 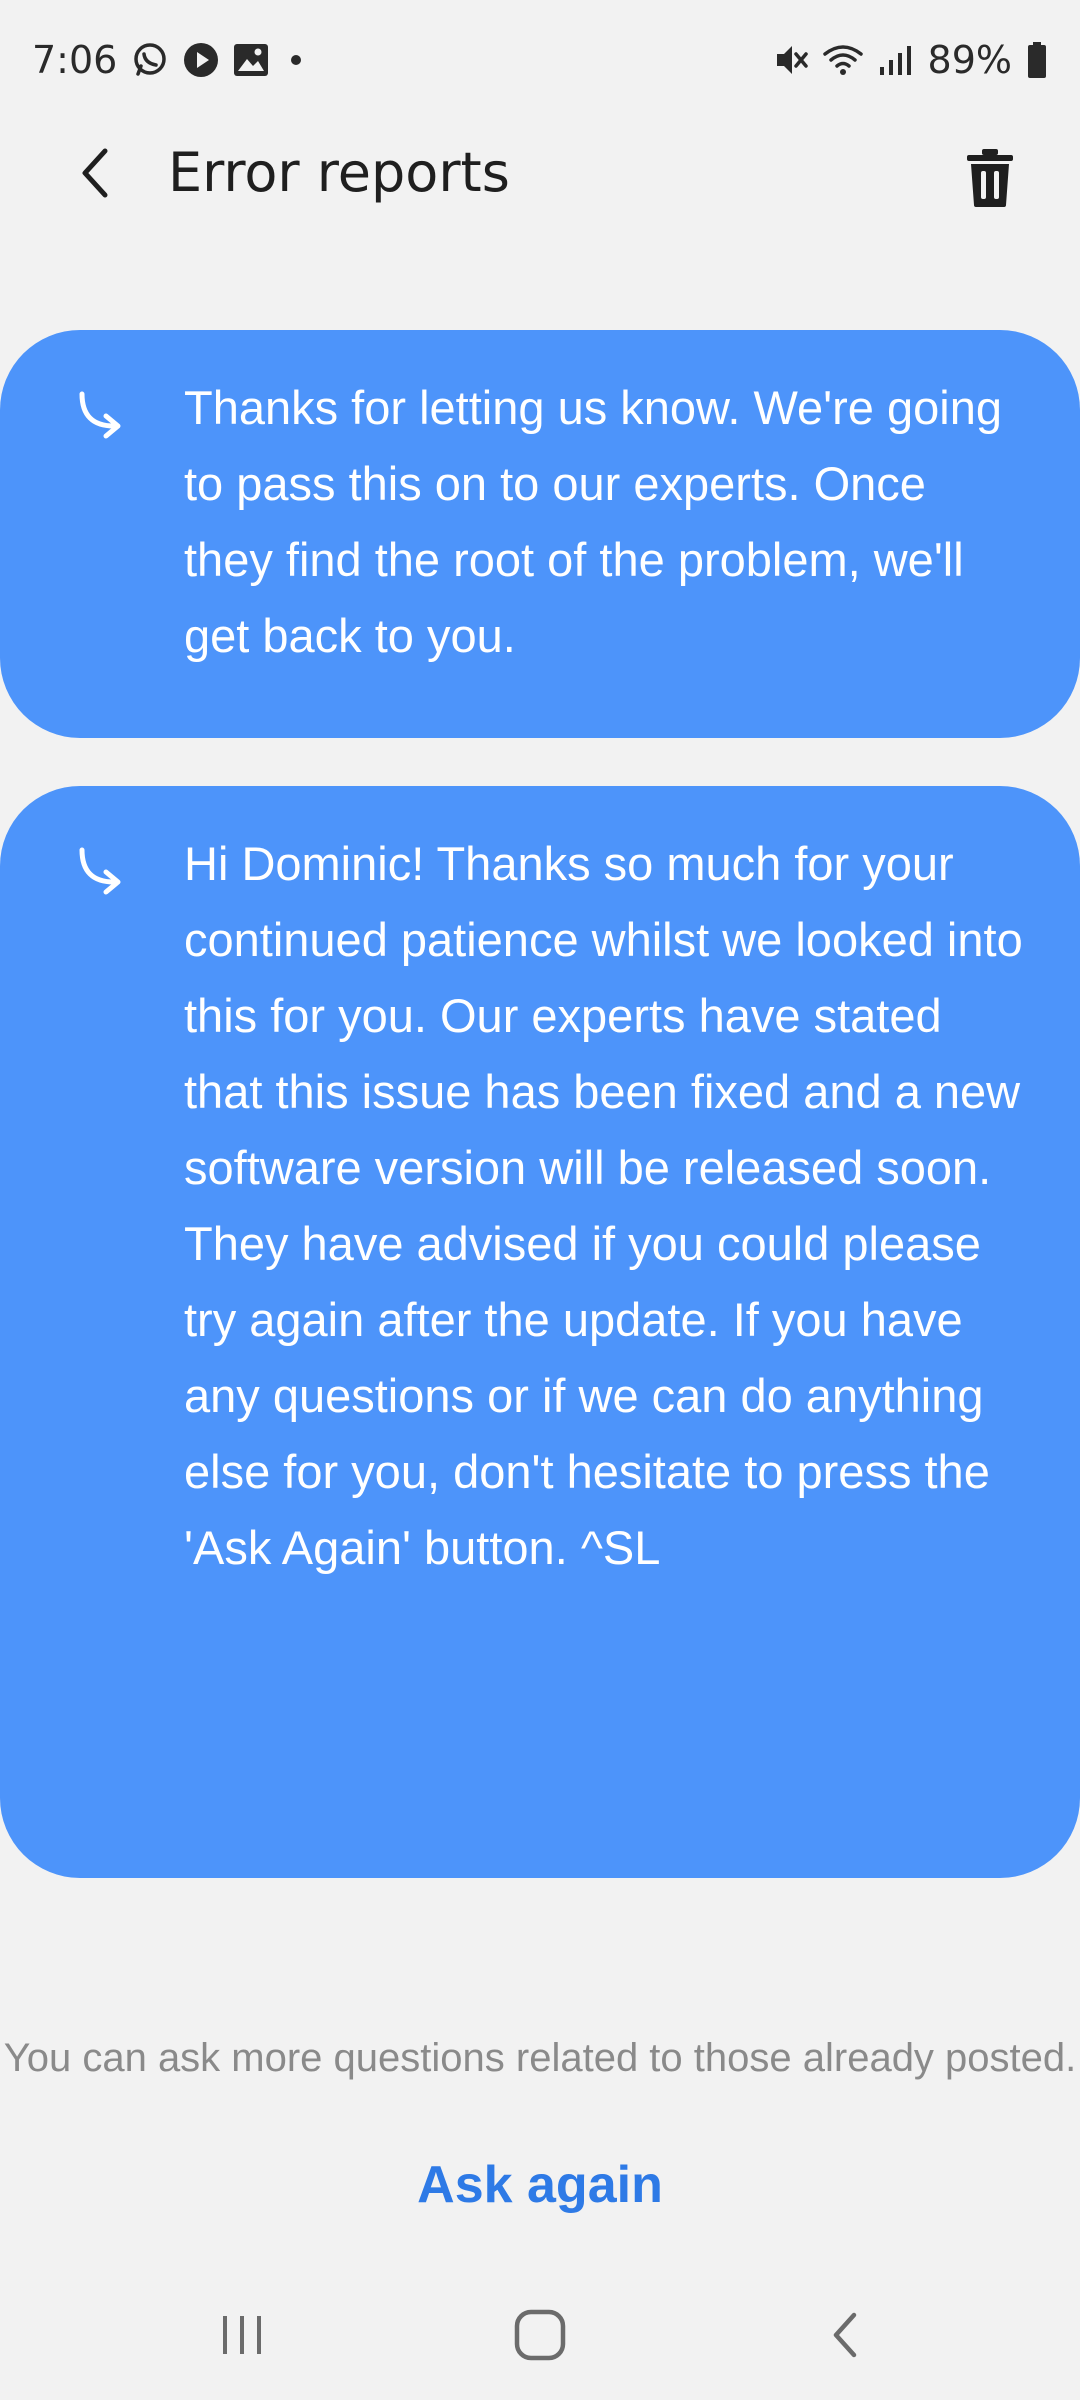 I want to click on navigation-bar, so click(x=540, y=2335).